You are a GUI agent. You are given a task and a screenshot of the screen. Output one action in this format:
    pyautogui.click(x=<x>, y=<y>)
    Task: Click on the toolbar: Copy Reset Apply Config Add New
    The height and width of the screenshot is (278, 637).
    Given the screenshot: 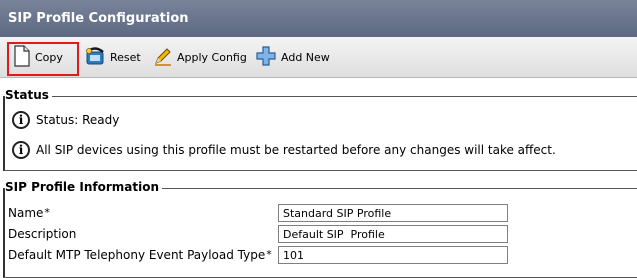 What is the action you would take?
    pyautogui.click(x=318, y=57)
    